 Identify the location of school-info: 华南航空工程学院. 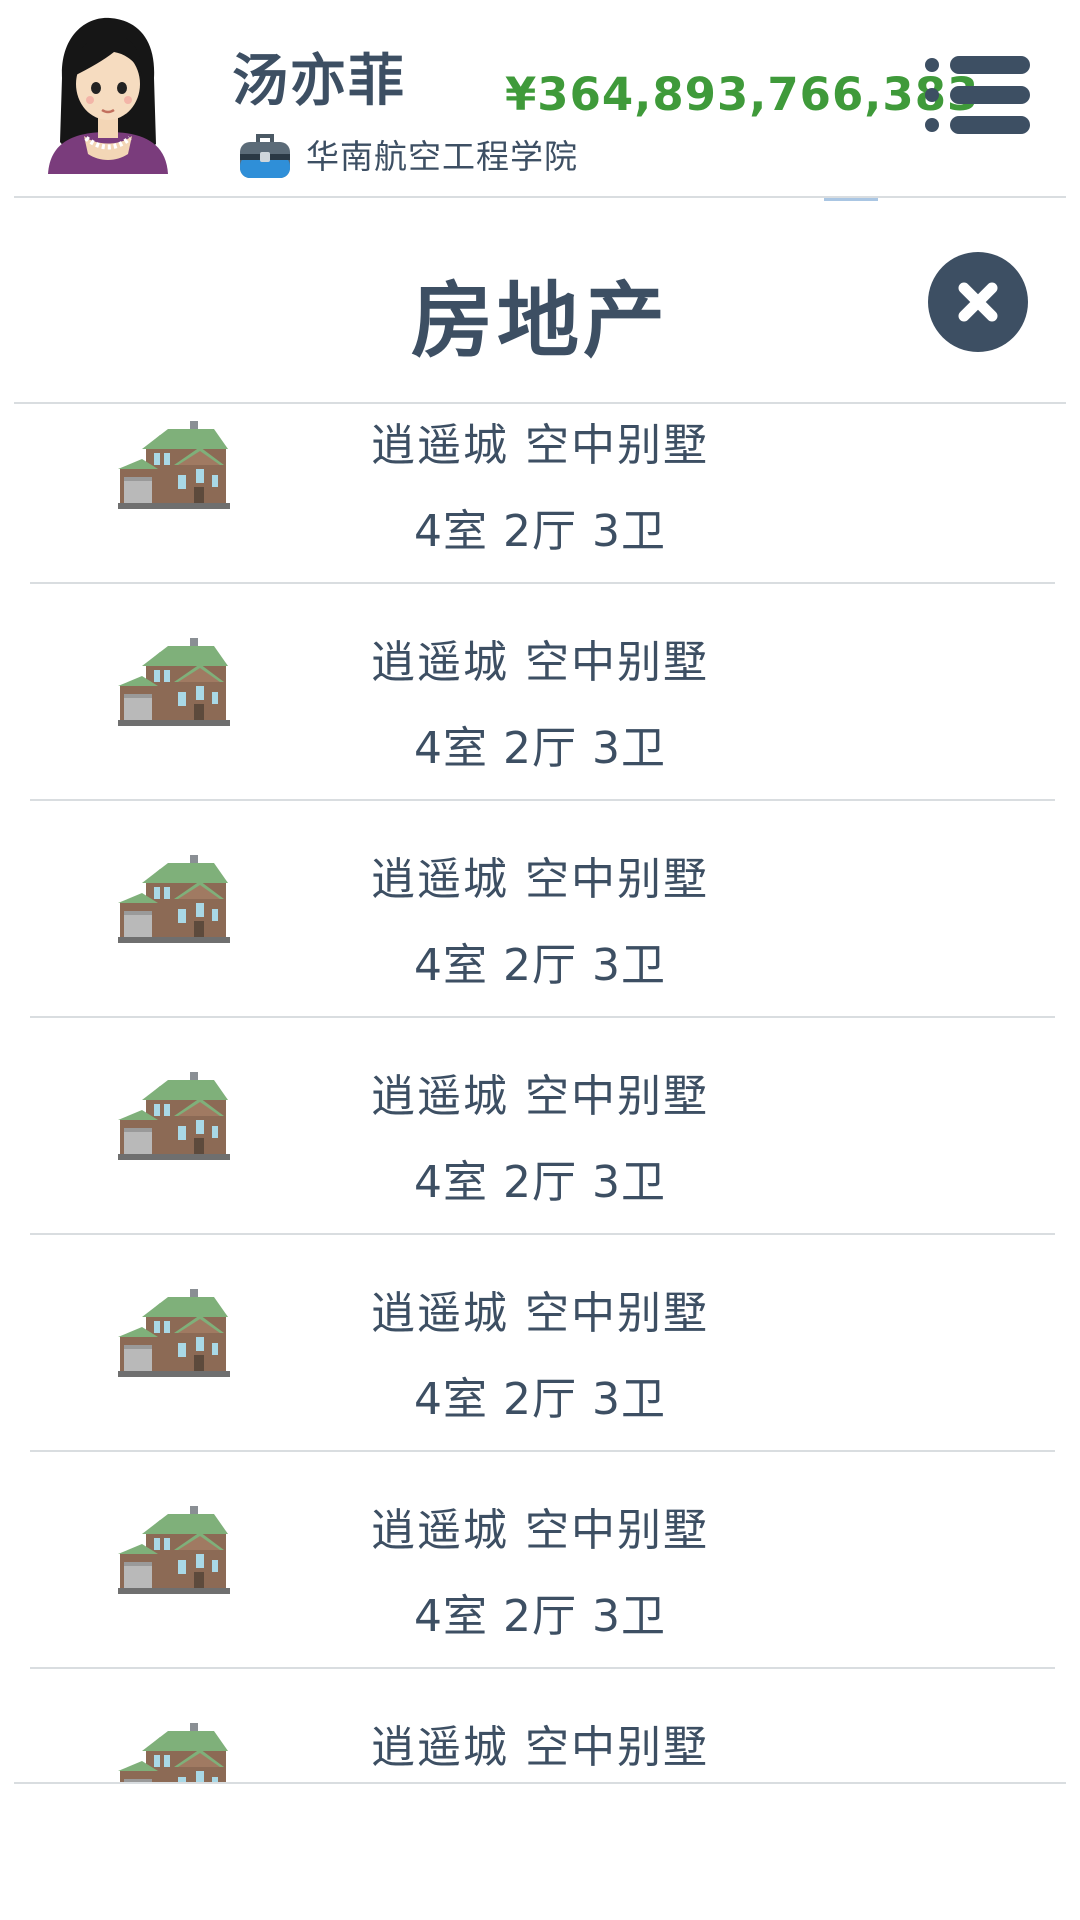
(407, 154).